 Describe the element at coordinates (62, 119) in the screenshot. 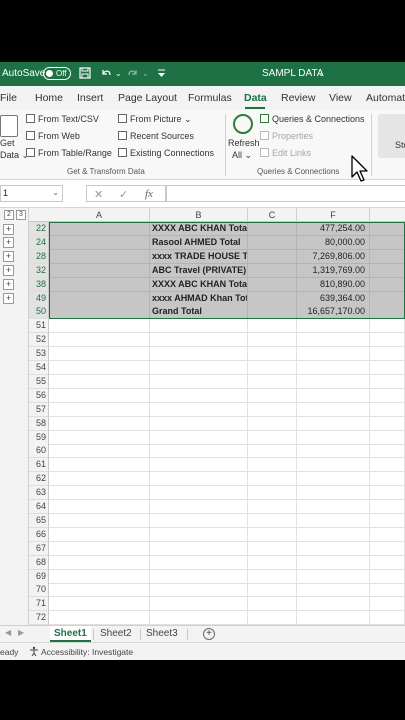

I see `from-text-csv-button: From Text/CSV` at that location.